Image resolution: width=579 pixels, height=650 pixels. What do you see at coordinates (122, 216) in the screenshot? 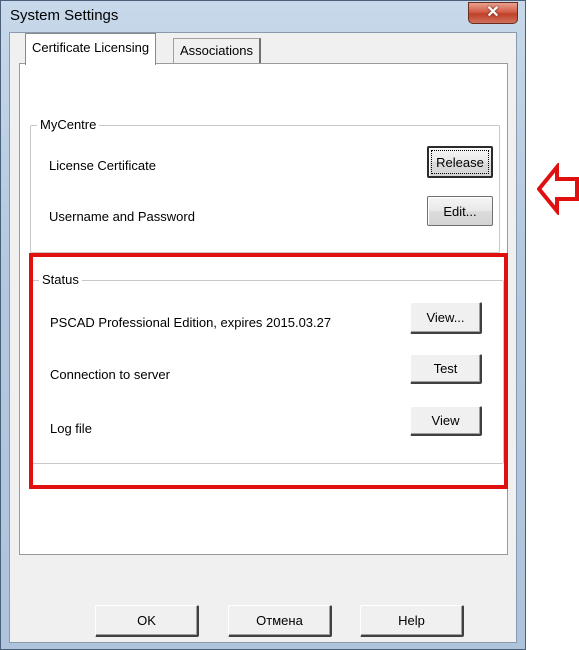
I see `username-password-label: Username and Password` at bounding box center [122, 216].